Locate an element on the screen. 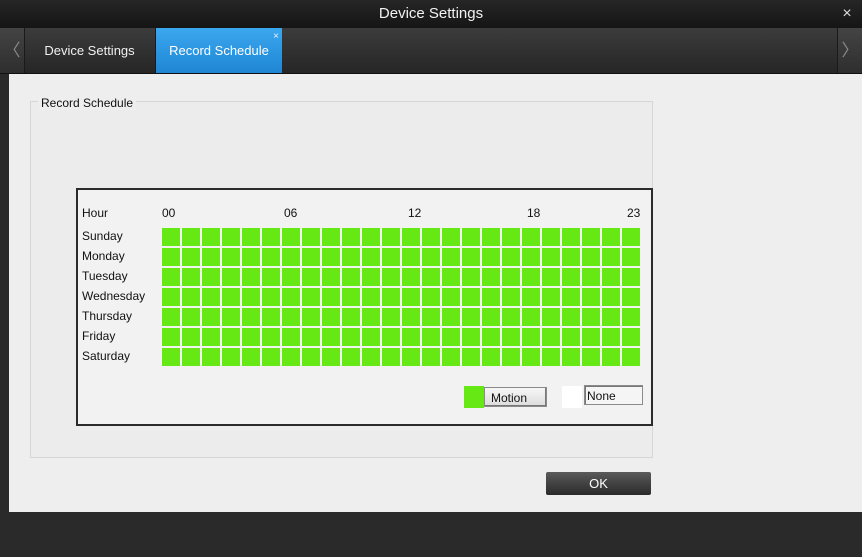 The width and height of the screenshot is (862, 557). close-icon: × is located at coordinates (847, 14).